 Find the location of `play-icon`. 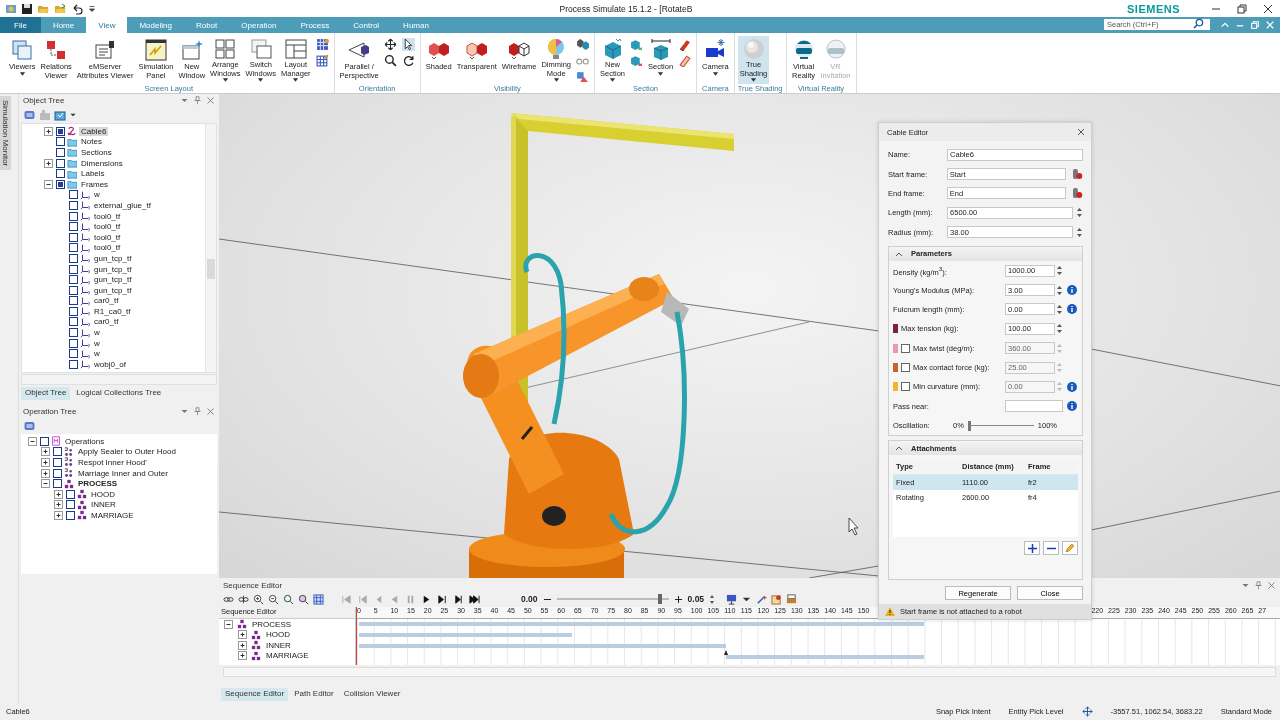

play-icon is located at coordinates (426, 599).